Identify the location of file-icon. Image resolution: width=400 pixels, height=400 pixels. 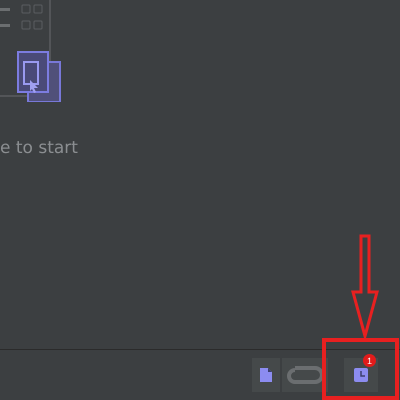
(266, 375).